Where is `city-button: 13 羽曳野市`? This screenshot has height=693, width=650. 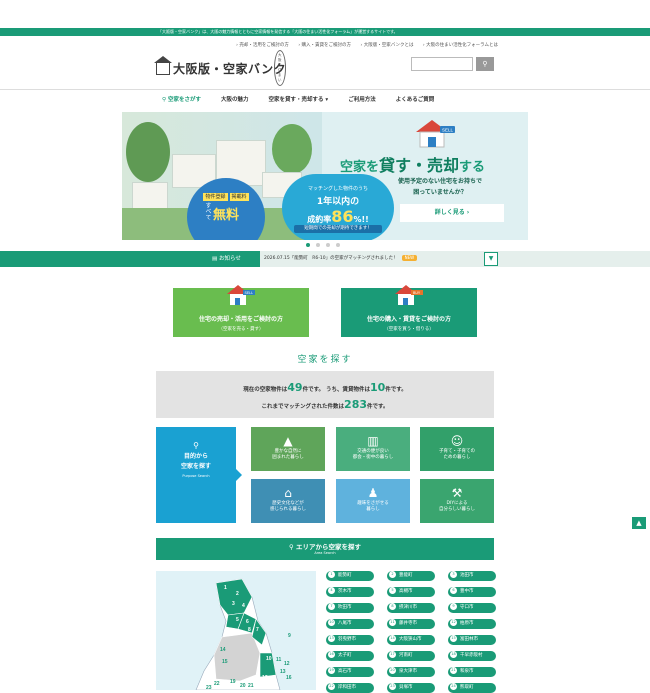
city-button: 13 羽曳野市 is located at coordinates (350, 640).